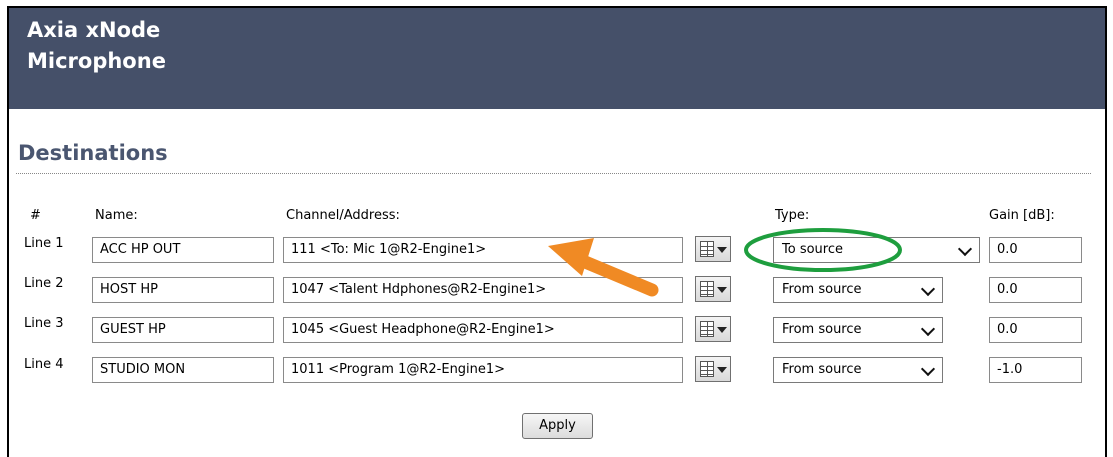 The height and width of the screenshot is (457, 1113). Describe the element at coordinates (812, 249) in the screenshot. I see `type-select-value: To source` at that location.